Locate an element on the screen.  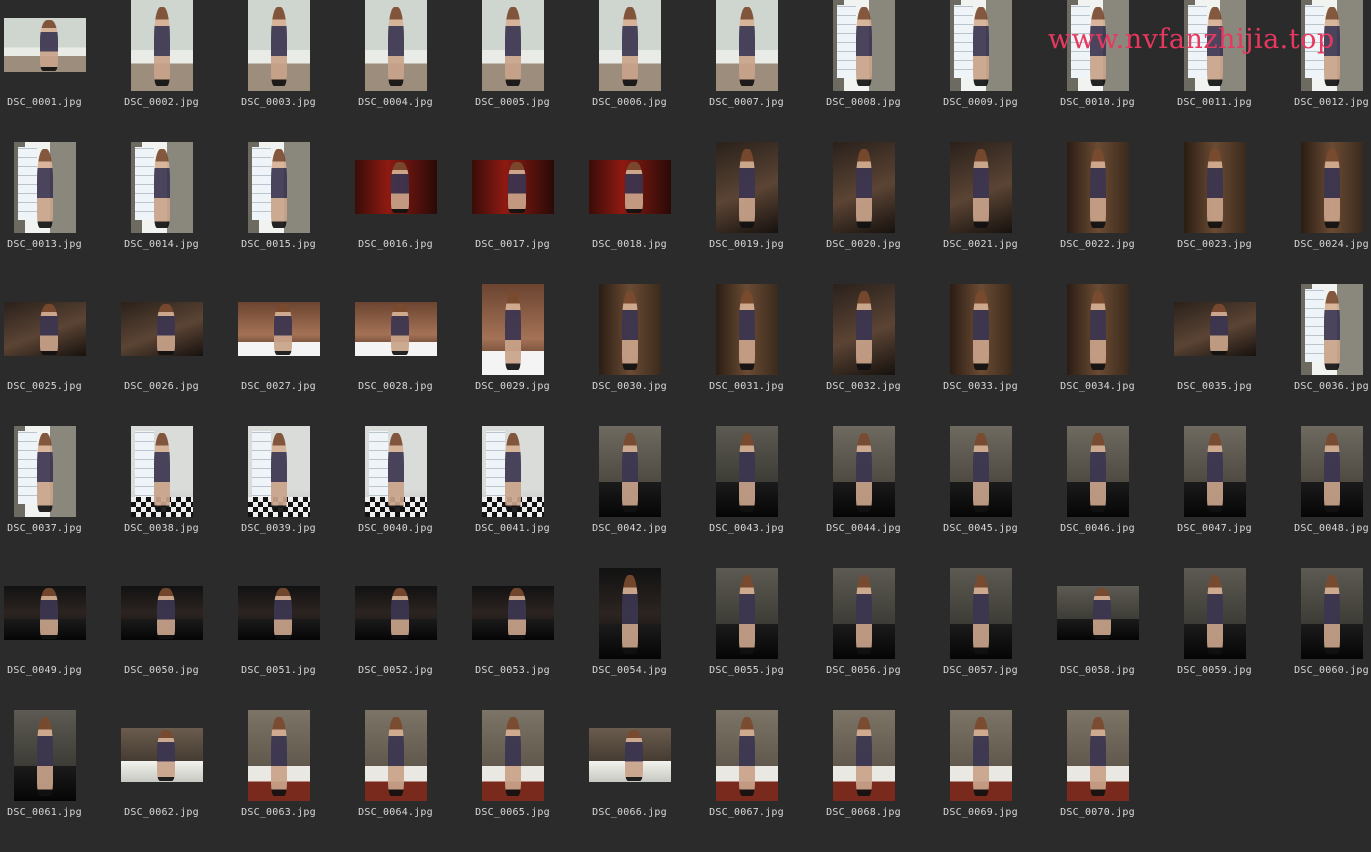
file-item: DSC_0035.jpg is located at coordinates (1214, 355).